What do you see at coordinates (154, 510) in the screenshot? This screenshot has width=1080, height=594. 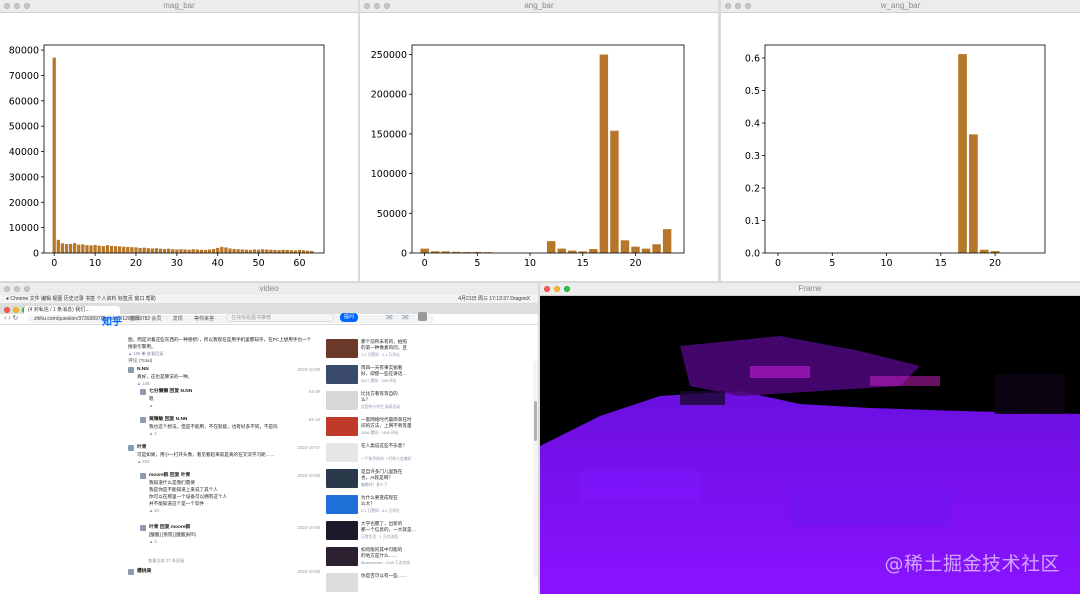 I see `comment-meta: ▲ 40` at bounding box center [154, 510].